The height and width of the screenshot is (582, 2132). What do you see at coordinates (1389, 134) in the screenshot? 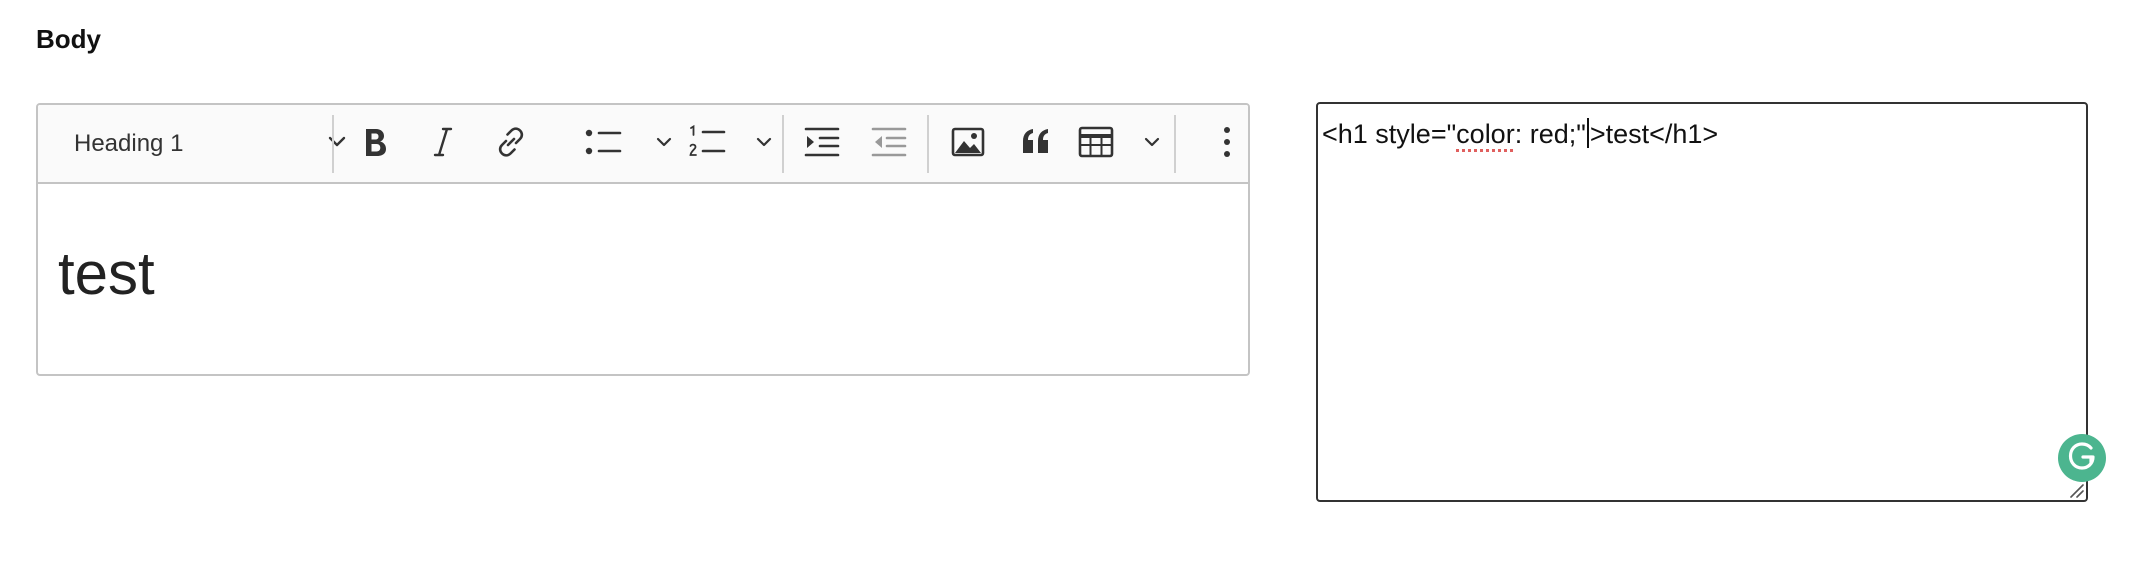
I see `source-text-start: <h1 style="` at bounding box center [1389, 134].